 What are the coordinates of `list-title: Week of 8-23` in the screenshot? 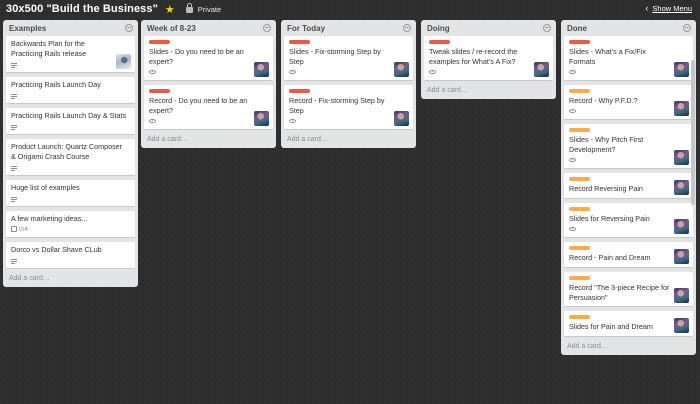 It's located at (171, 28).